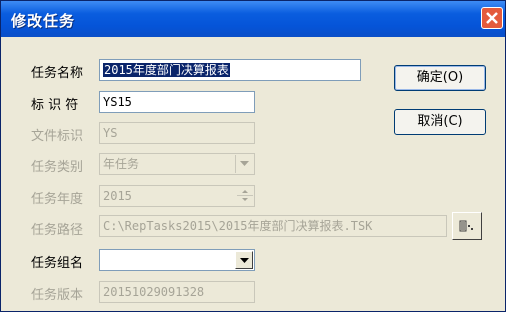 This screenshot has width=506, height=312. I want to click on task-type-dropdown-button, so click(244, 164).